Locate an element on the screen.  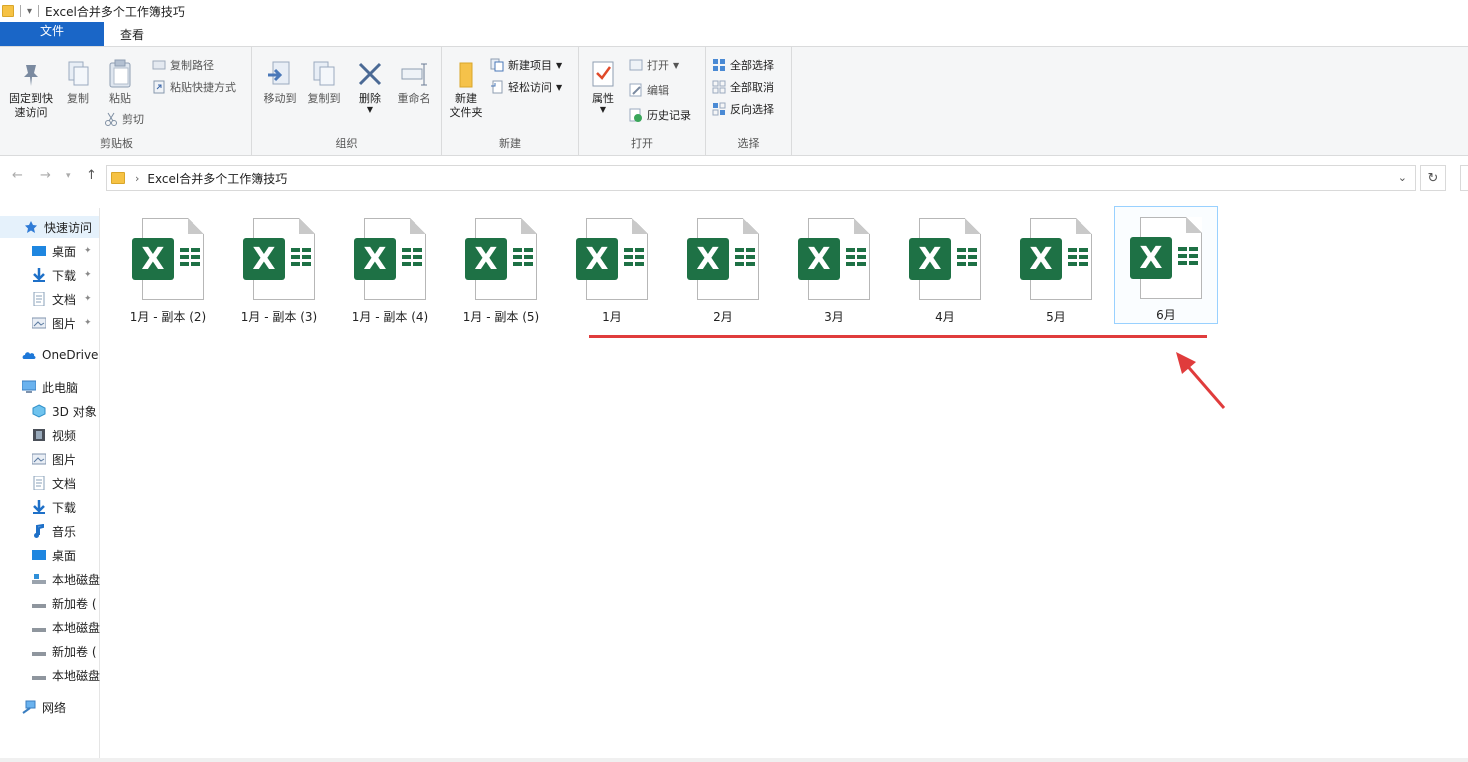
sidebar-item-documents: 文档 ✦ is located at coordinates (62, 299).